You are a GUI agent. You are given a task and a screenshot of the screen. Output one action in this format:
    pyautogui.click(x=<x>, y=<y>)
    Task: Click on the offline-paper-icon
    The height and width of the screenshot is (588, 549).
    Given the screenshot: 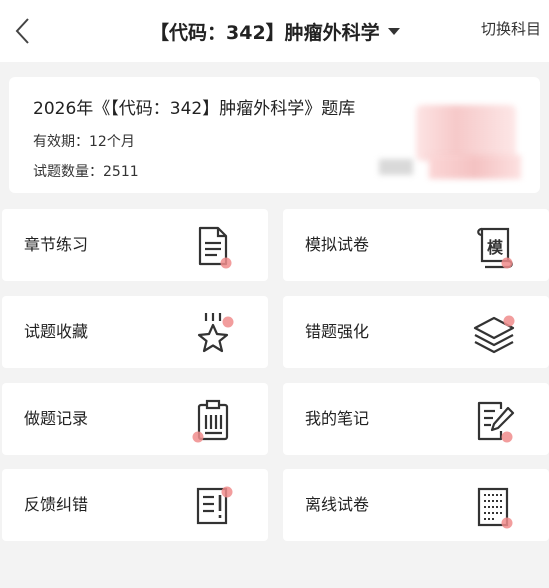 What is the action you would take?
    pyautogui.click(x=495, y=508)
    